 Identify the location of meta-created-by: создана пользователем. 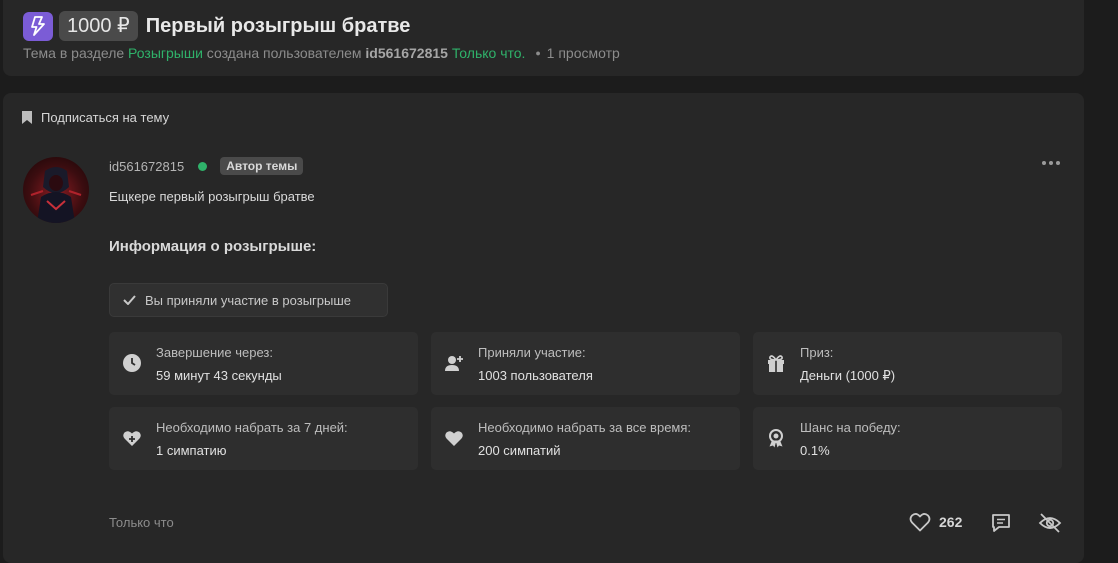
(284, 53).